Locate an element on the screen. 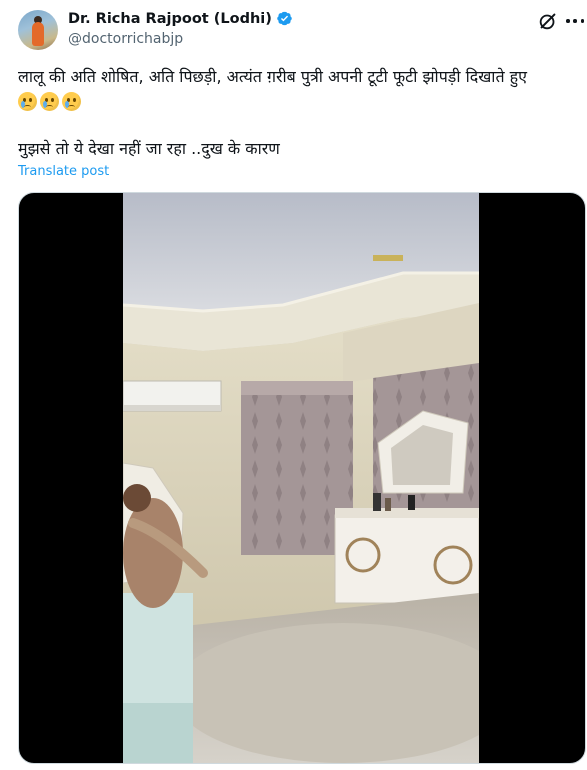 The width and height of the screenshot is (587, 770). avatar-figure-body is located at coordinates (38, 34).